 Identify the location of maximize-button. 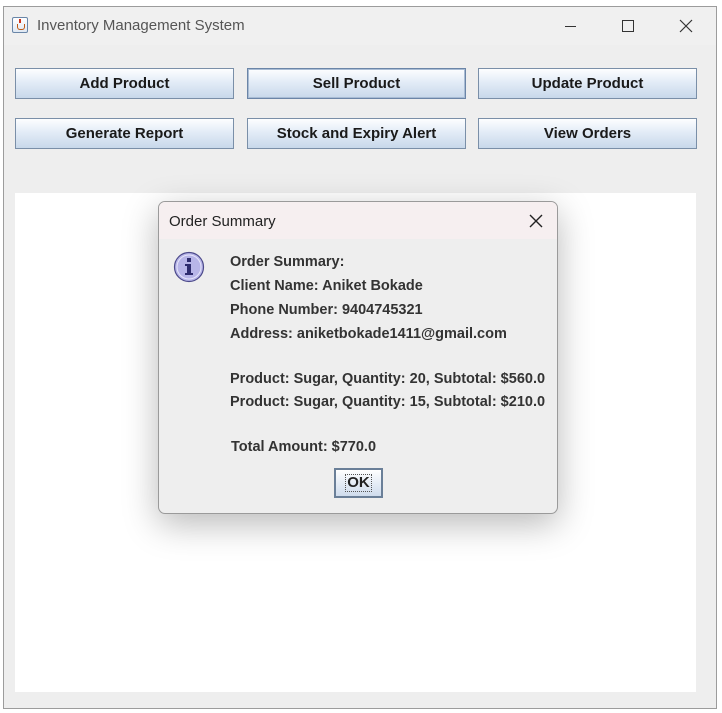
(628, 26).